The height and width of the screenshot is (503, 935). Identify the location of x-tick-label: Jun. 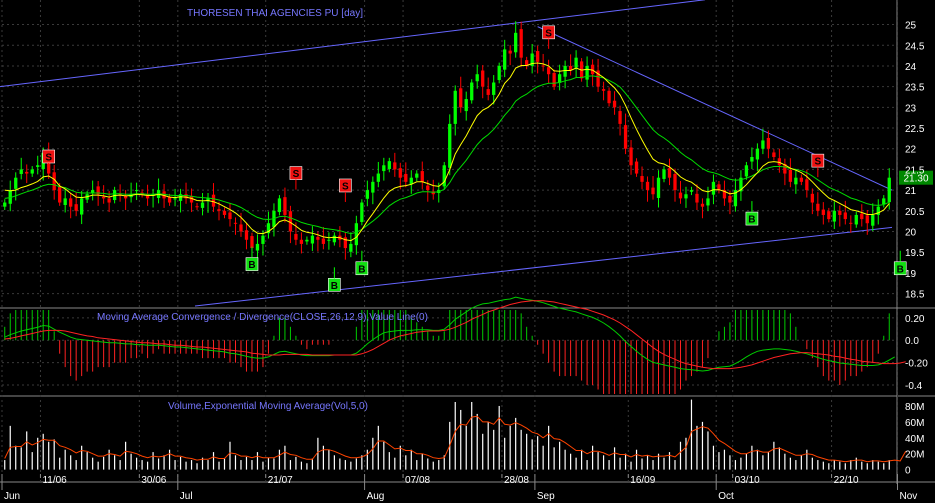
(12, 496).